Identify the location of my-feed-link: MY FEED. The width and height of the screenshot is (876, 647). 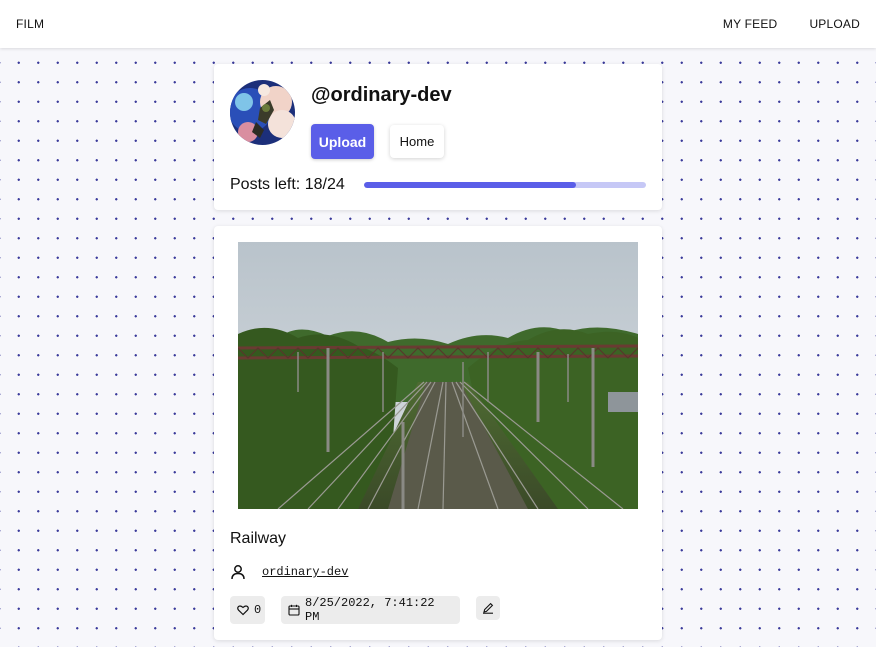
(750, 24).